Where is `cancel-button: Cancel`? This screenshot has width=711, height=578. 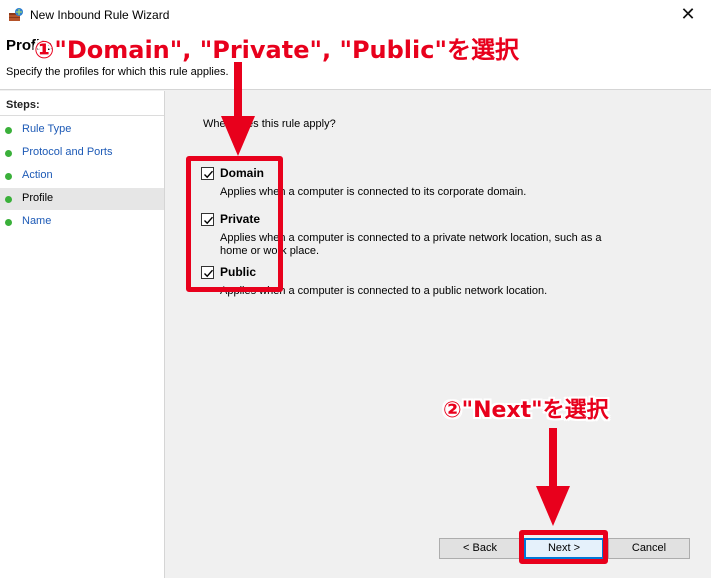 cancel-button: Cancel is located at coordinates (649, 548).